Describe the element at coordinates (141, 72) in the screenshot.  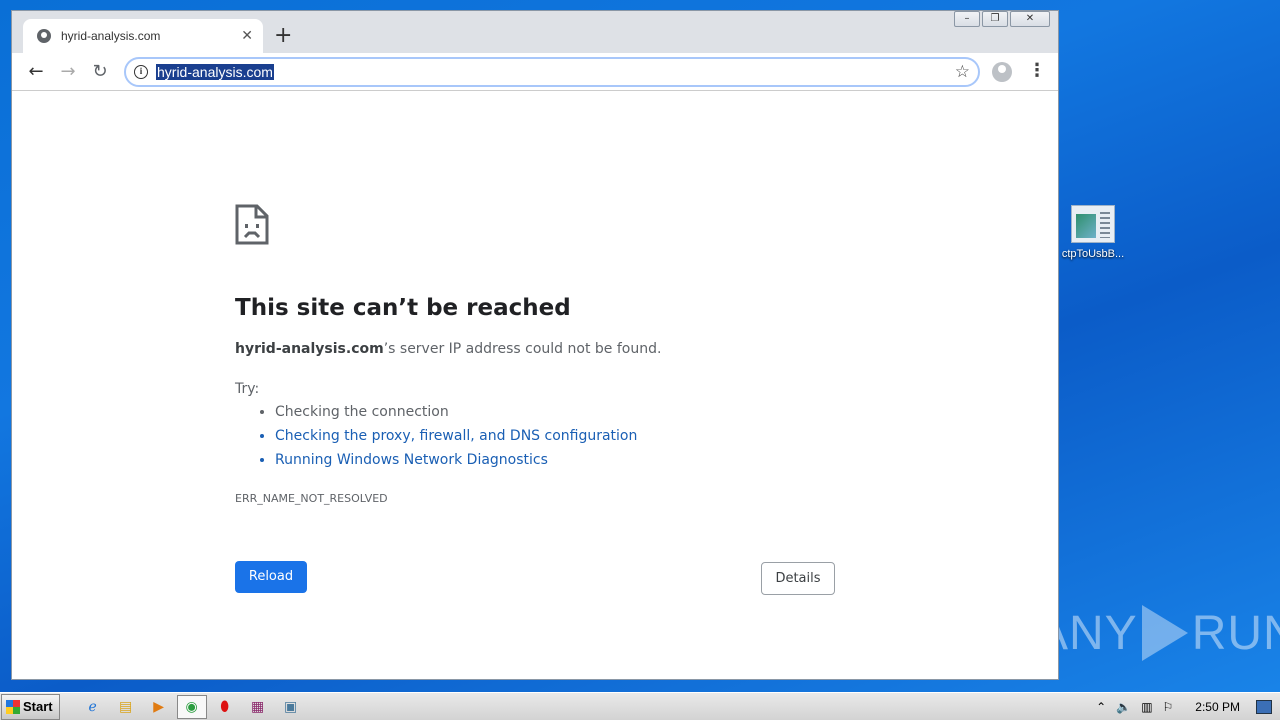
I see `site-info-icon: i` at that location.